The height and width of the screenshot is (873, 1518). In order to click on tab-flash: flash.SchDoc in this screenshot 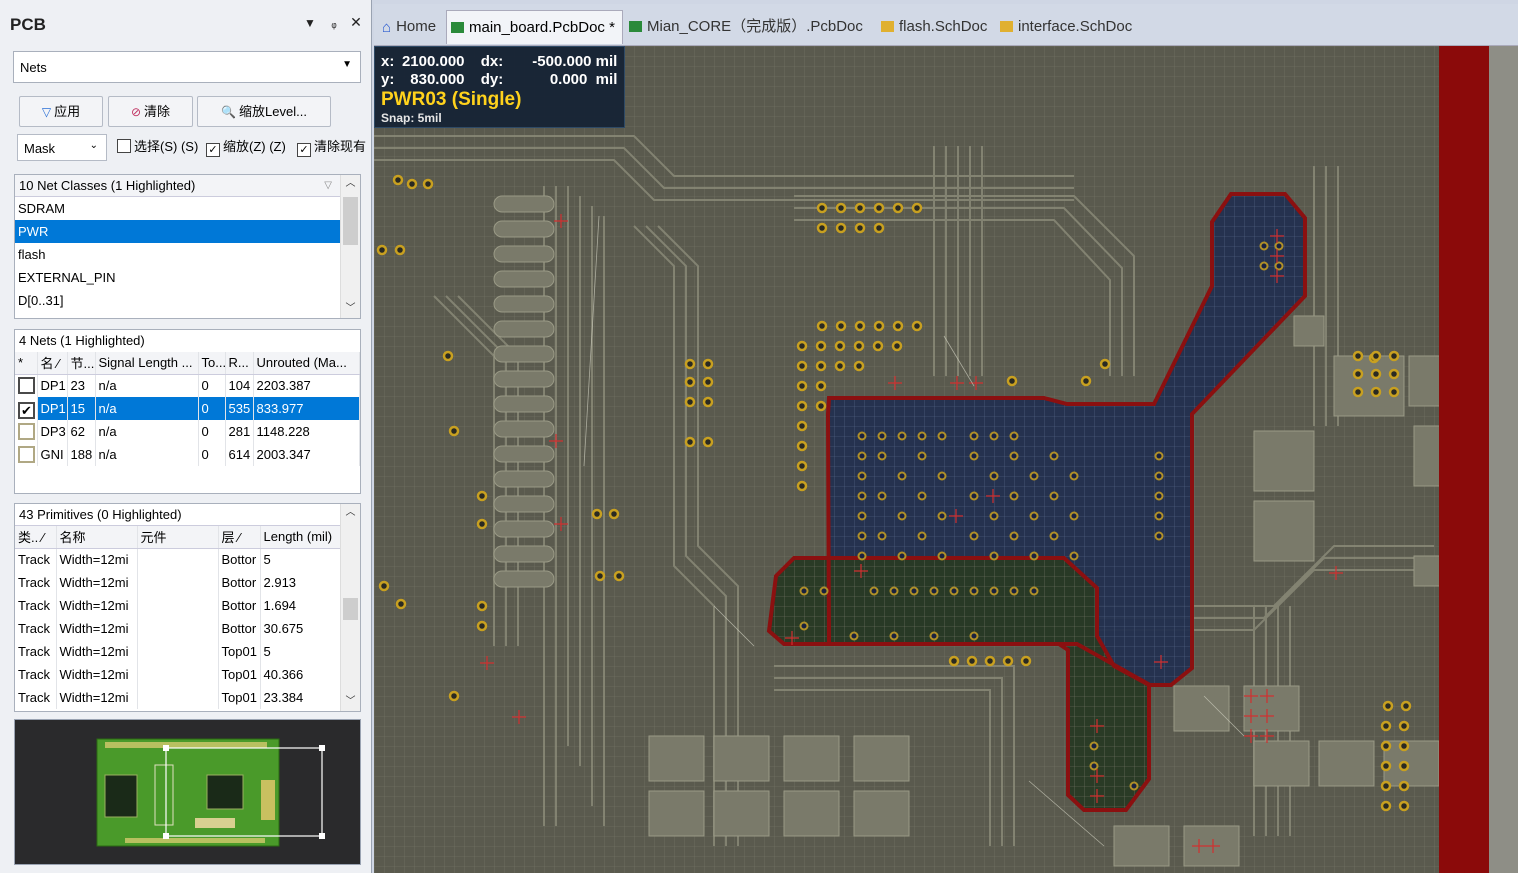, I will do `click(934, 27)`.